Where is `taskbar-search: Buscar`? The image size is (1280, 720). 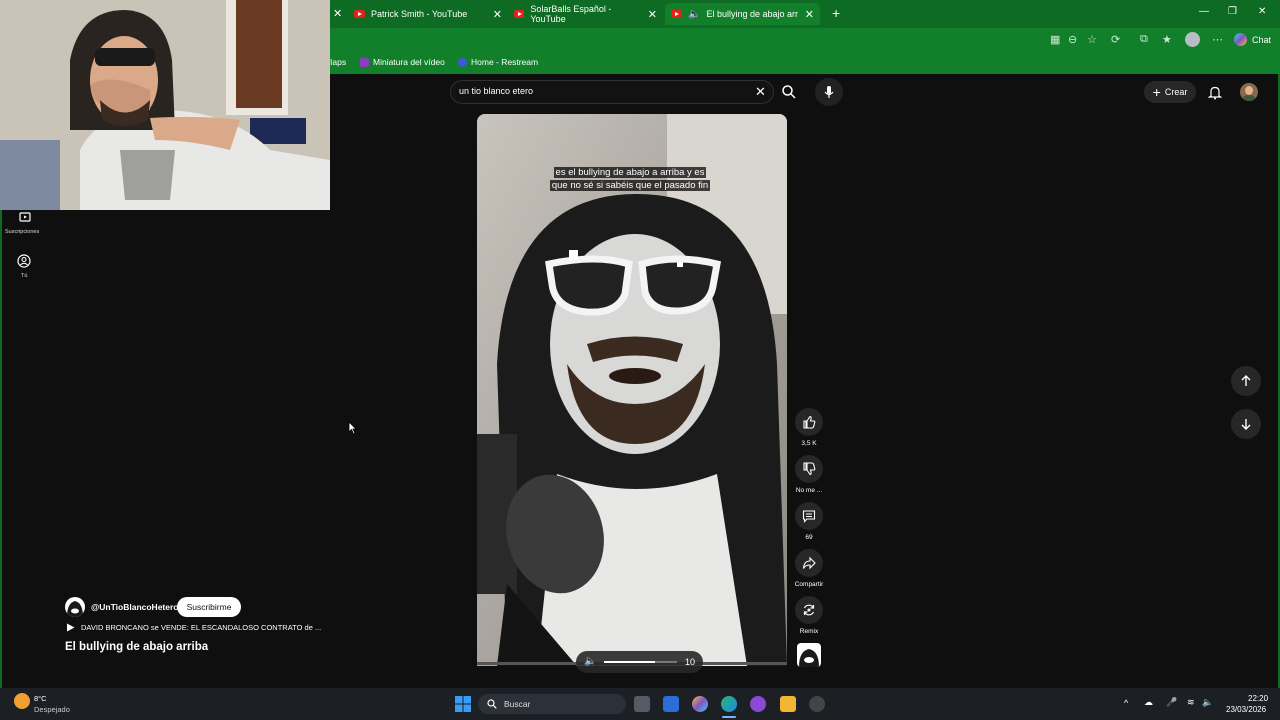 taskbar-search: Buscar is located at coordinates (552, 704).